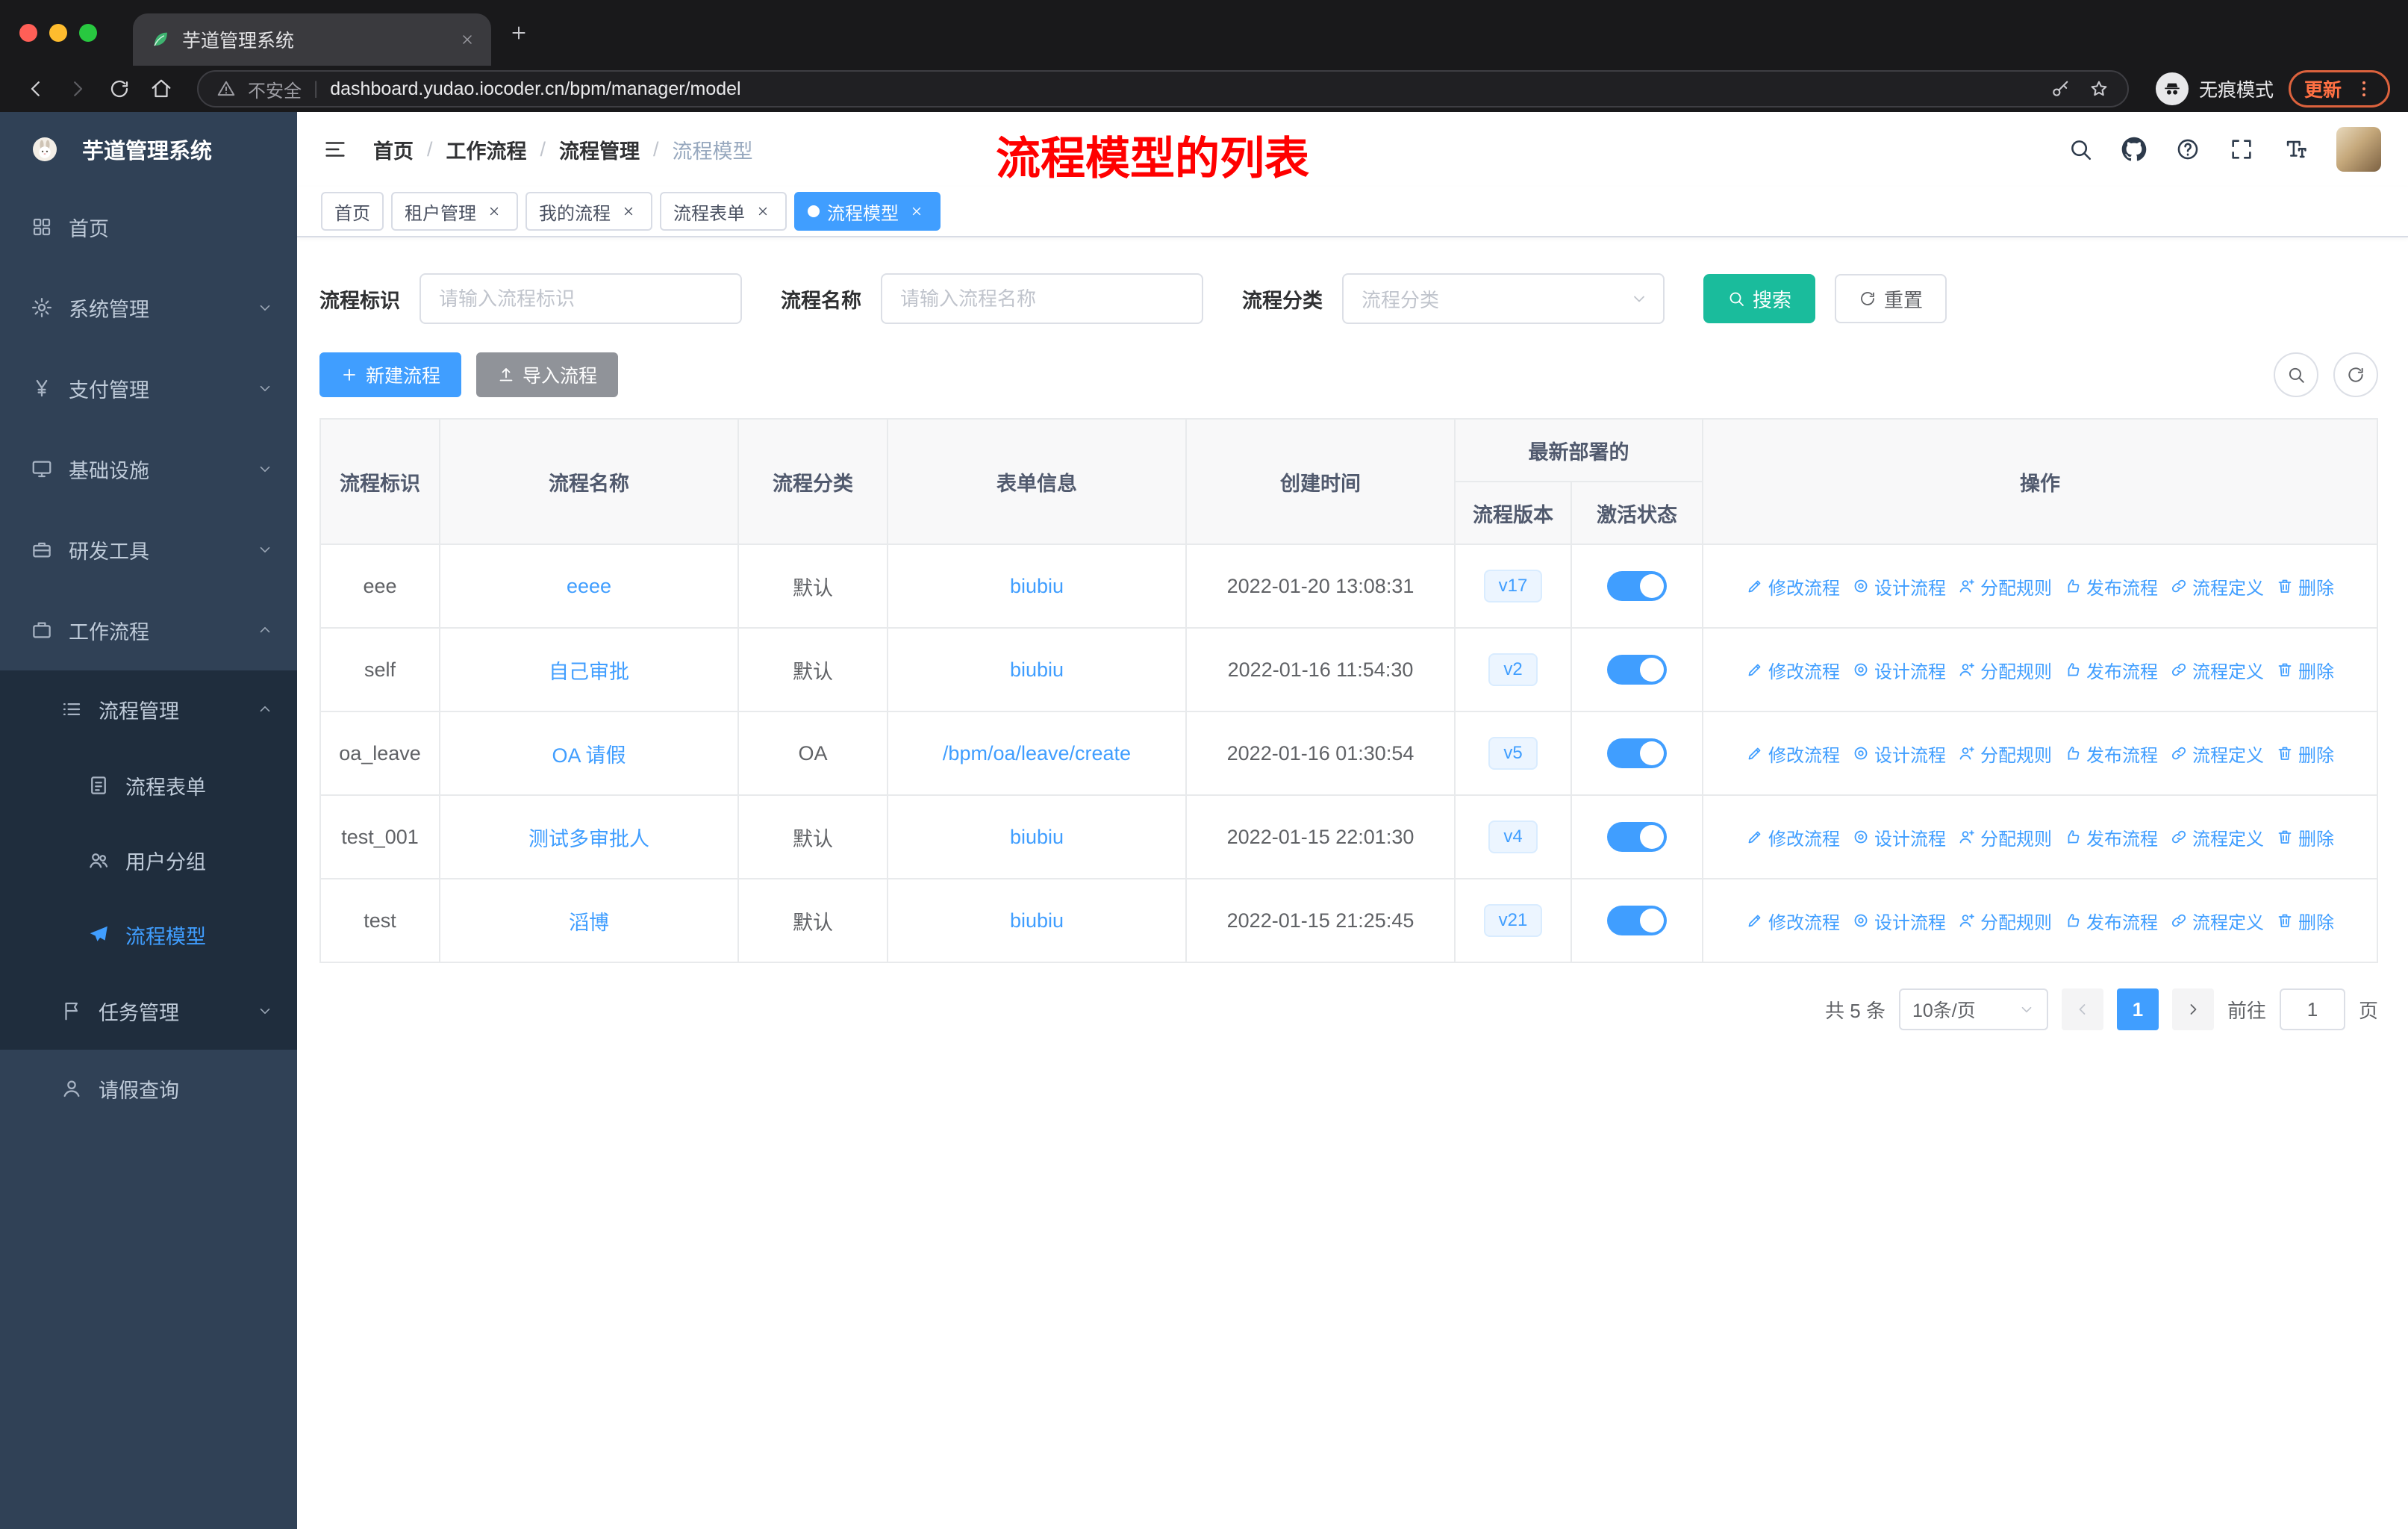  Describe the element at coordinates (2192, 1009) in the screenshot. I see `next-page-button` at that location.